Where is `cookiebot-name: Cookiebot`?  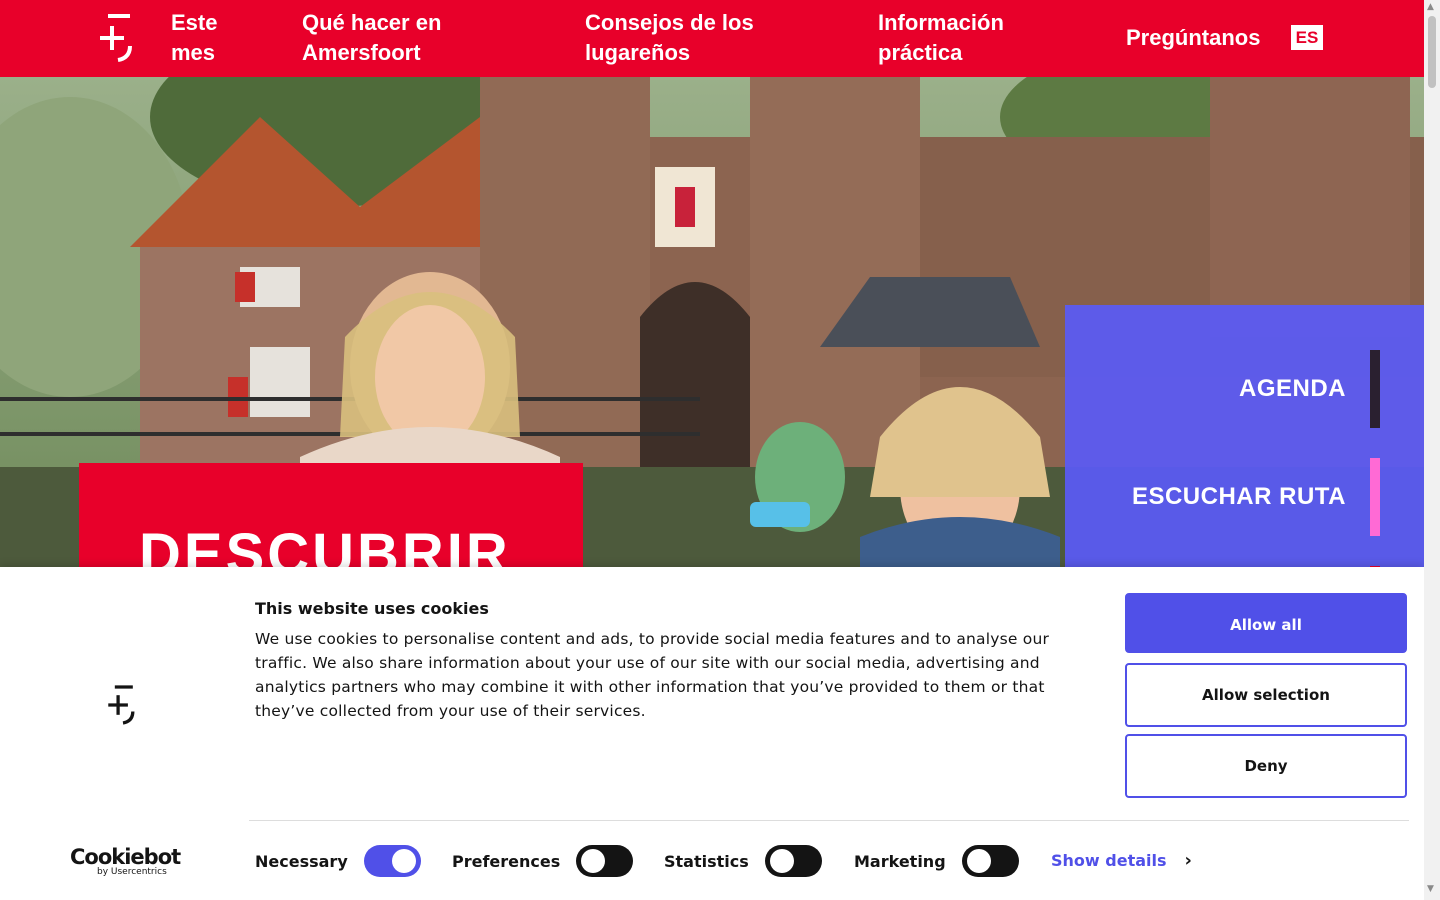
cookiebot-name: Cookiebot is located at coordinates (125, 857).